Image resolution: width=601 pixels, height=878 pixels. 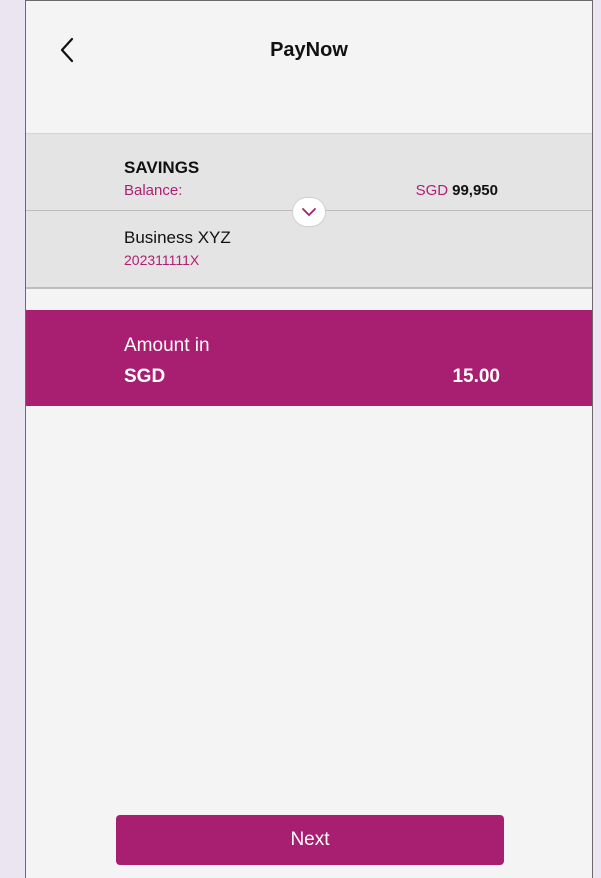 I want to click on amount-currency: SGD, so click(x=145, y=376).